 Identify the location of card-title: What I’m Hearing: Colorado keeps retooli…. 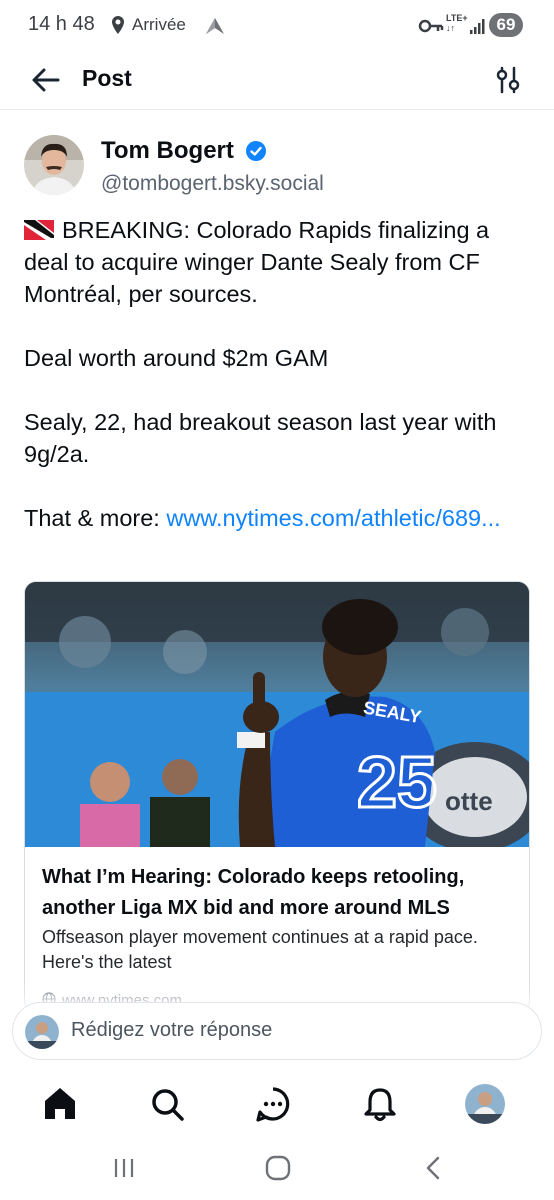
(282, 893).